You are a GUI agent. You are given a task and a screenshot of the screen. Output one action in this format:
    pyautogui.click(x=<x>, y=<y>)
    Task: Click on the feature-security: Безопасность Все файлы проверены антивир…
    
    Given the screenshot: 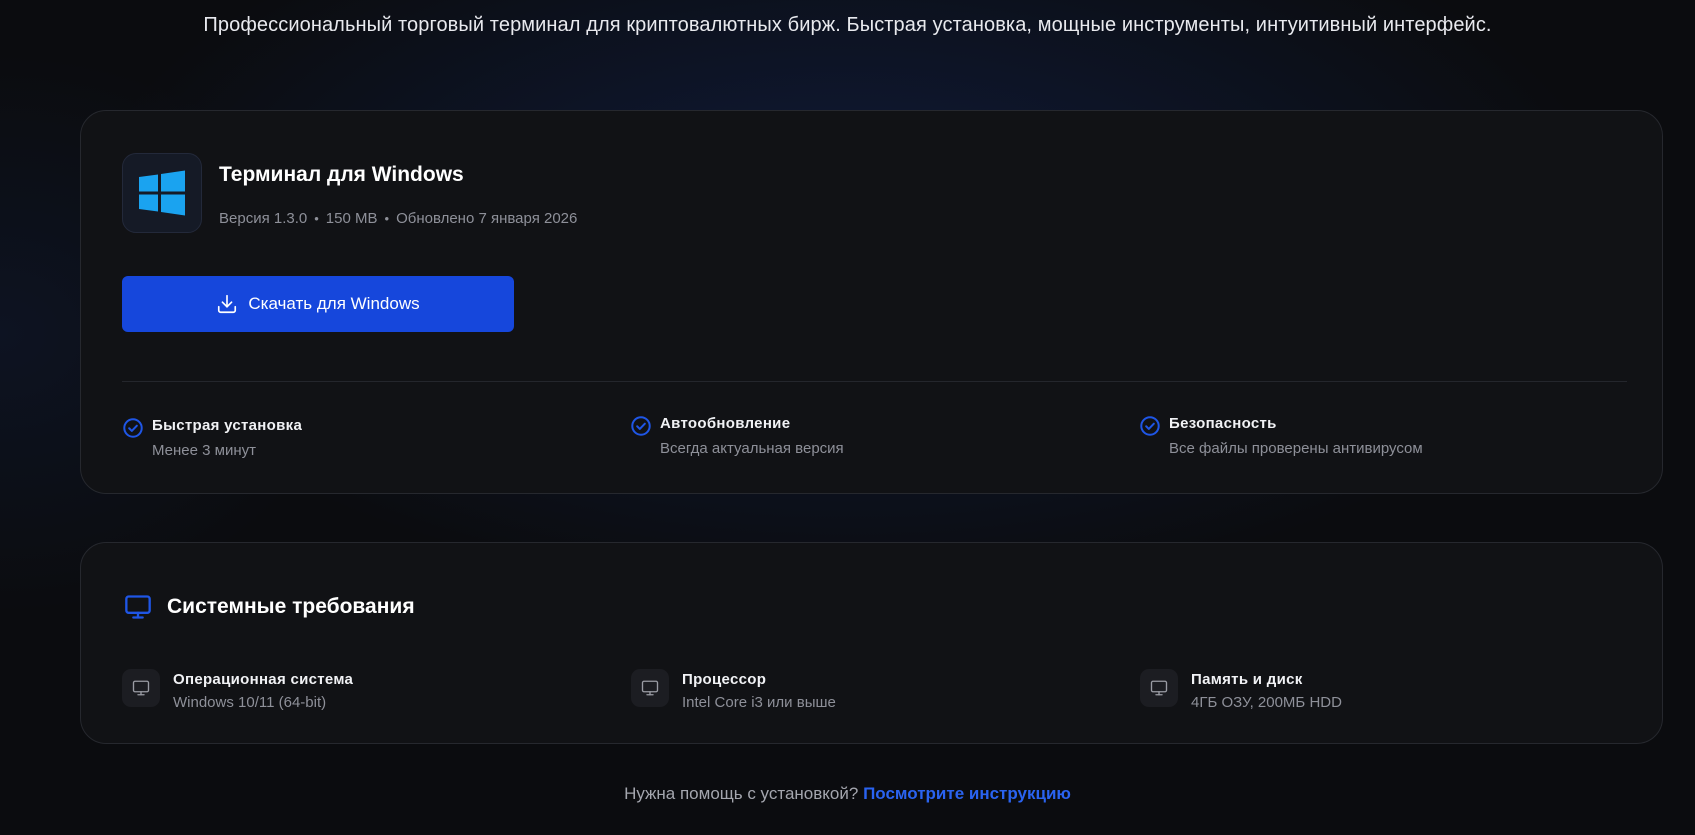 What is the action you would take?
    pyautogui.click(x=1281, y=436)
    